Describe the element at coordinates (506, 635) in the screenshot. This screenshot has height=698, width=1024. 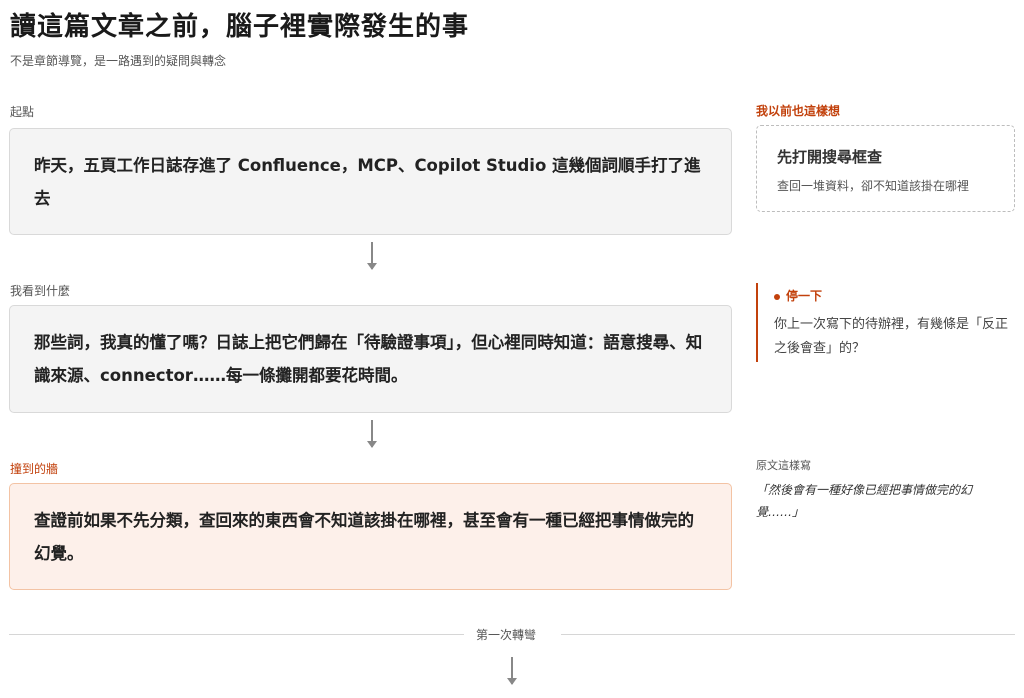
I see `divider-label: 第一次轉彎` at that location.